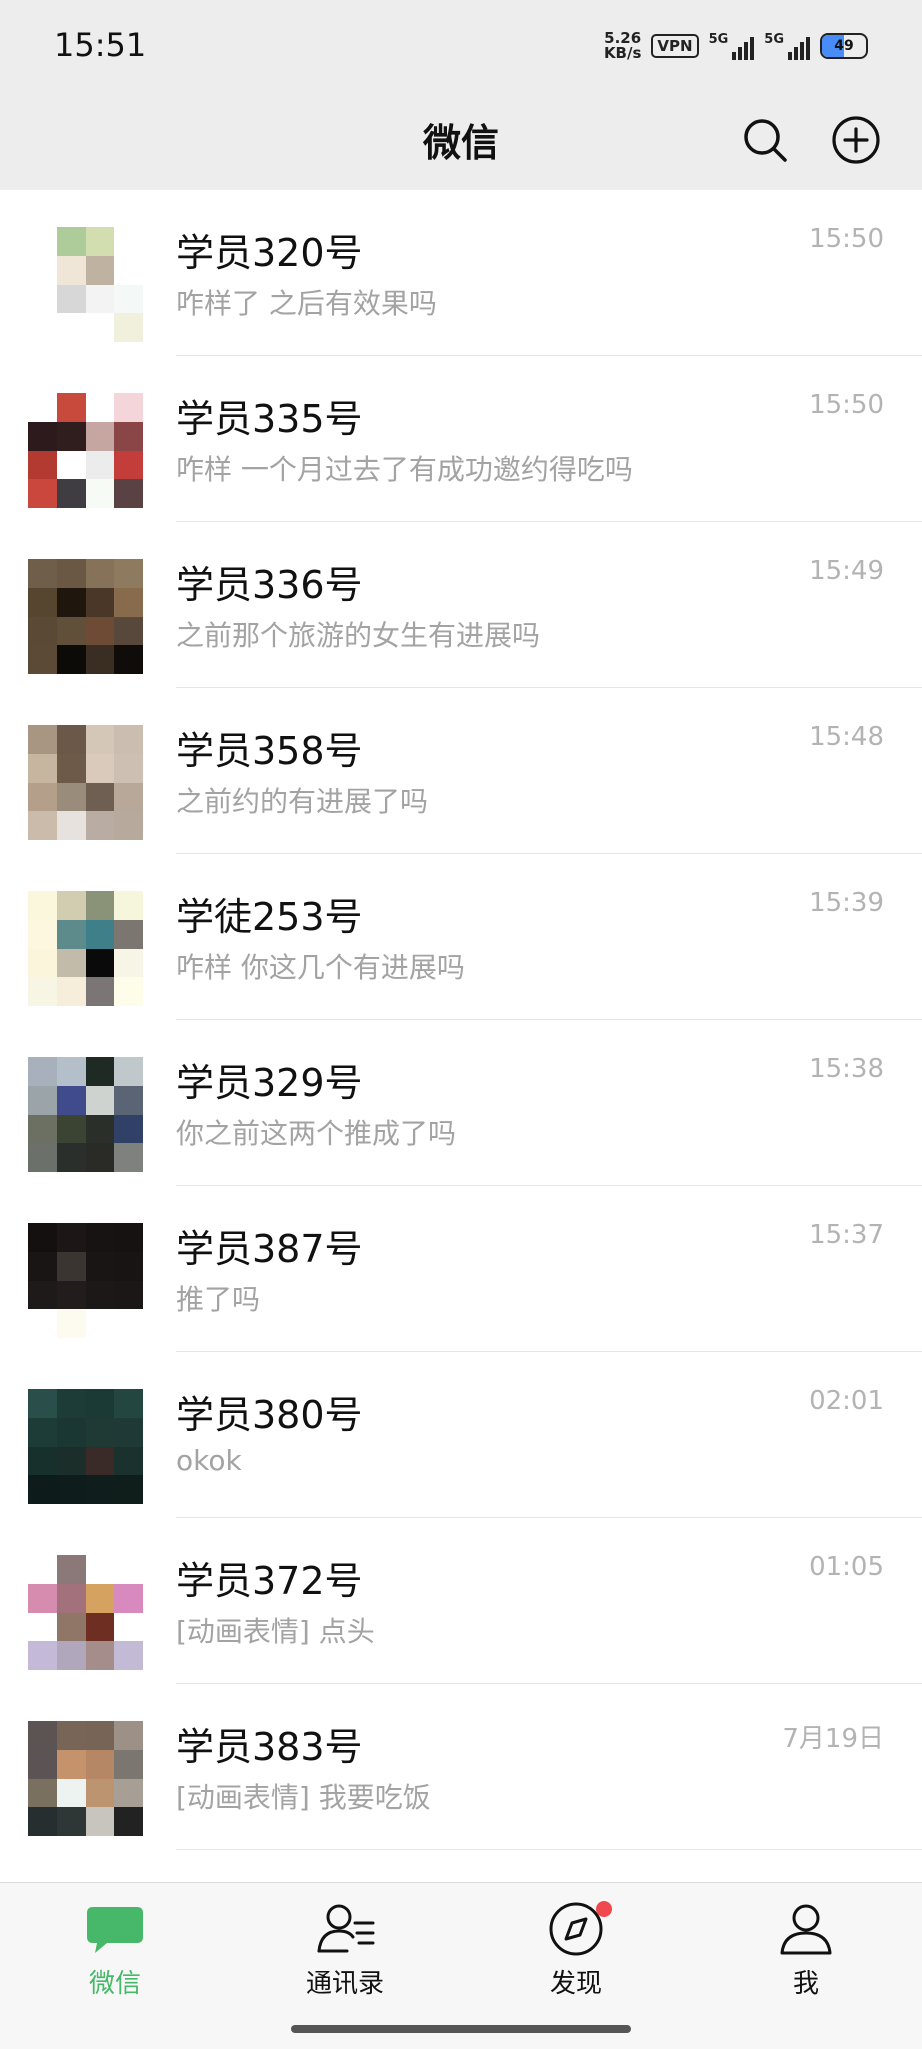 Image resolution: width=922 pixels, height=2049 pixels. Describe the element at coordinates (269, 1249) in the screenshot. I see `chat-name: 学员387号` at that location.